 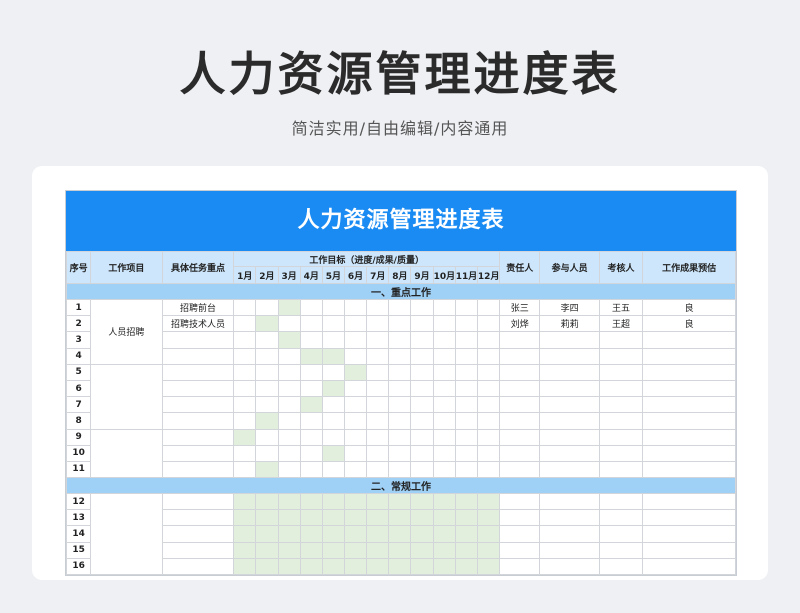 I want to click on owner-cell: 刘烨, so click(x=520, y=324).